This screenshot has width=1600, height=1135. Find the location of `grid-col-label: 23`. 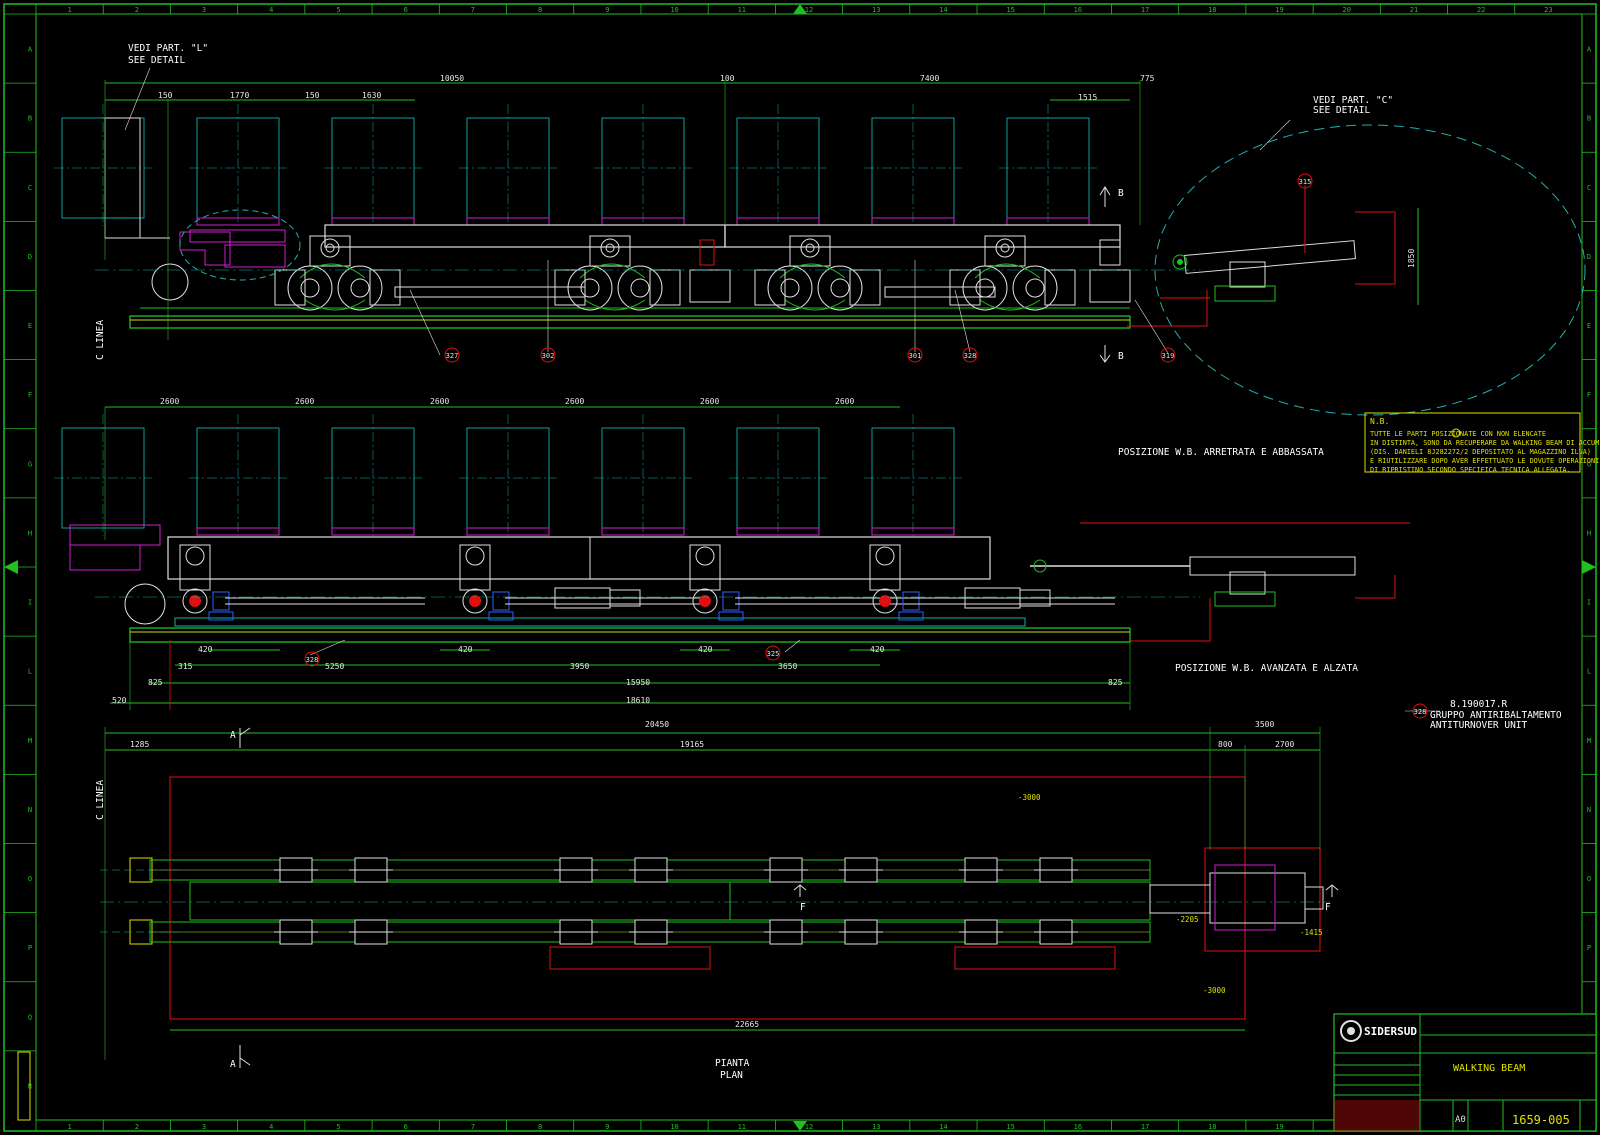

grid-col-label: 23 is located at coordinates (1548, 10).